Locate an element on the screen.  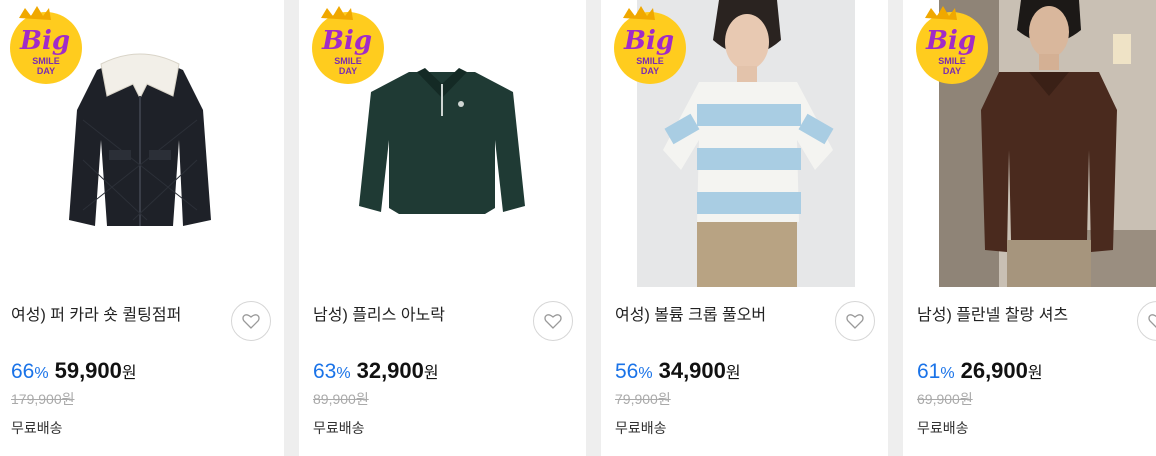
sale-price: 32,900 is located at coordinates (390, 370).